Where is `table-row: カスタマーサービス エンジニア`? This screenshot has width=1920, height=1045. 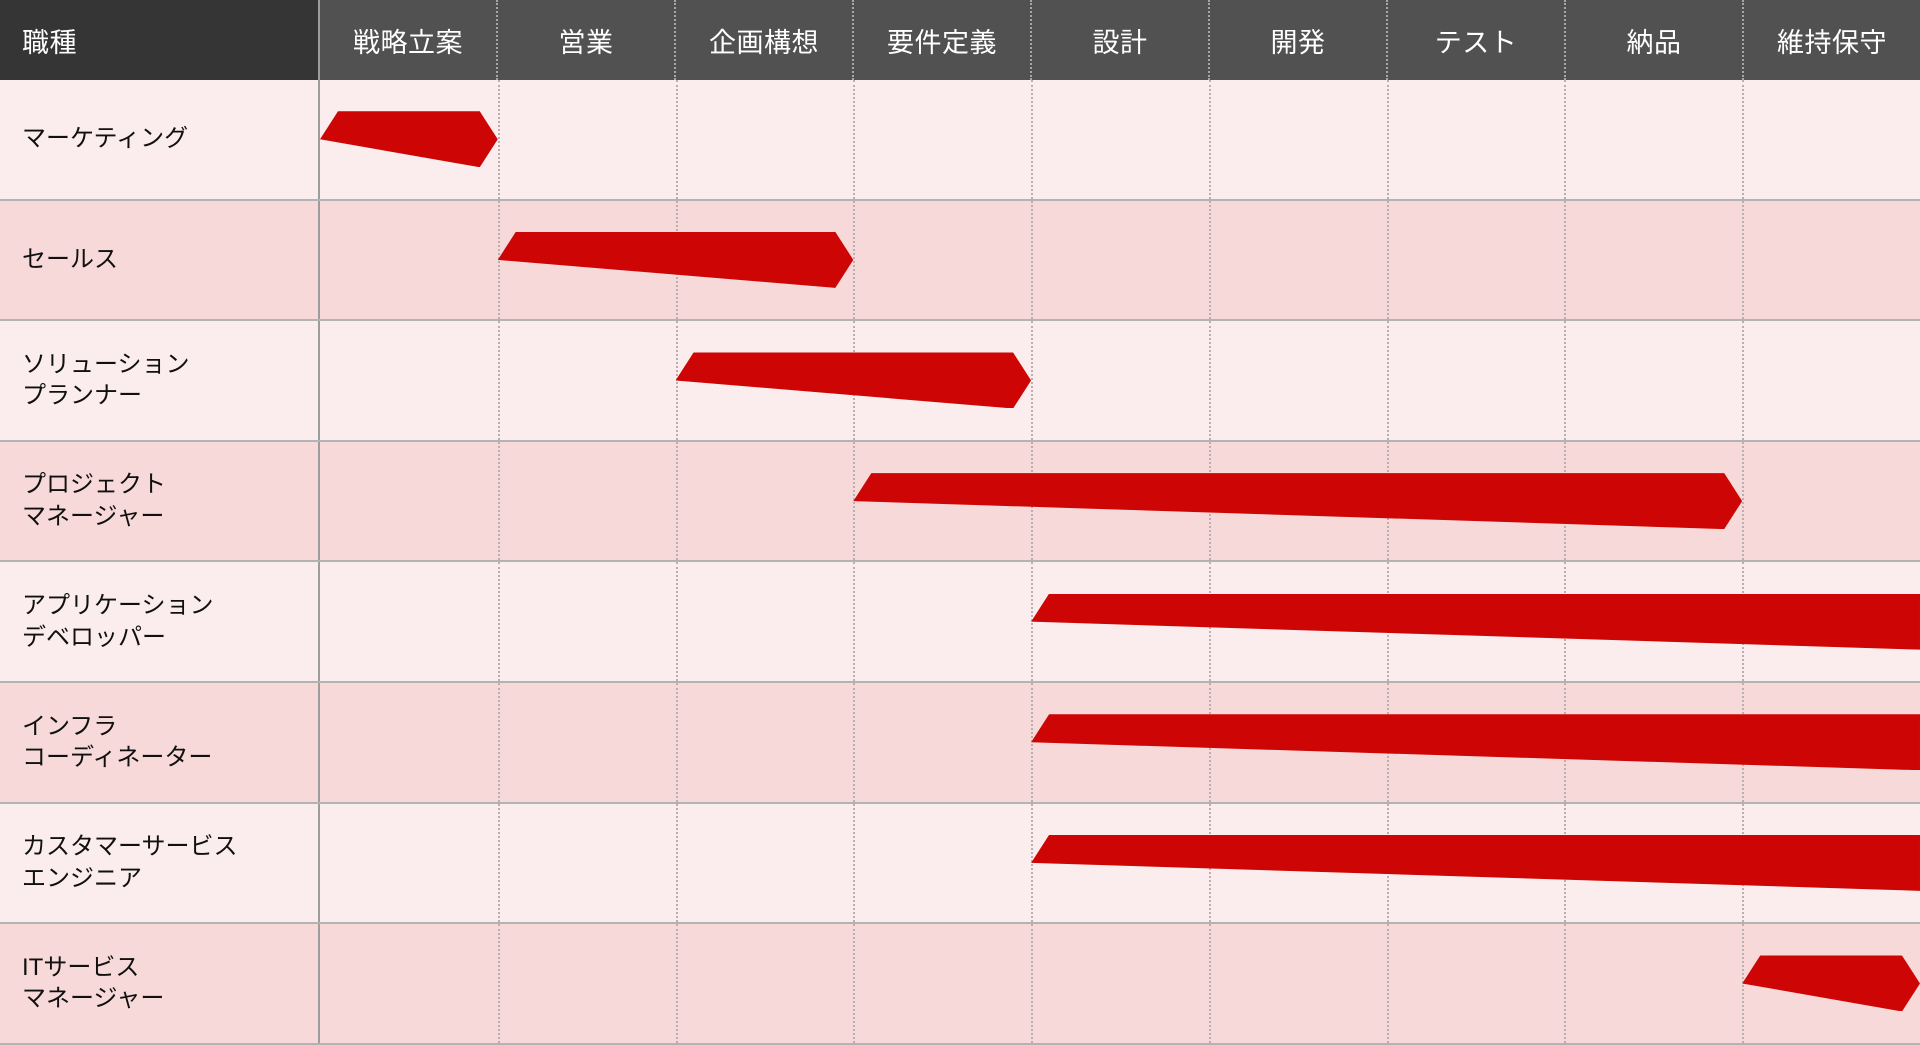
table-row: カスタマーサービス エンジニア is located at coordinates (960, 864).